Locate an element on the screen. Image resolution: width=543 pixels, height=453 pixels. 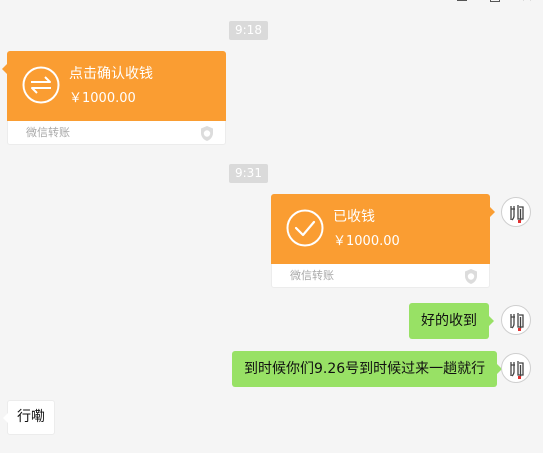
transfer-title: 已收钱 is located at coordinates (354, 217).